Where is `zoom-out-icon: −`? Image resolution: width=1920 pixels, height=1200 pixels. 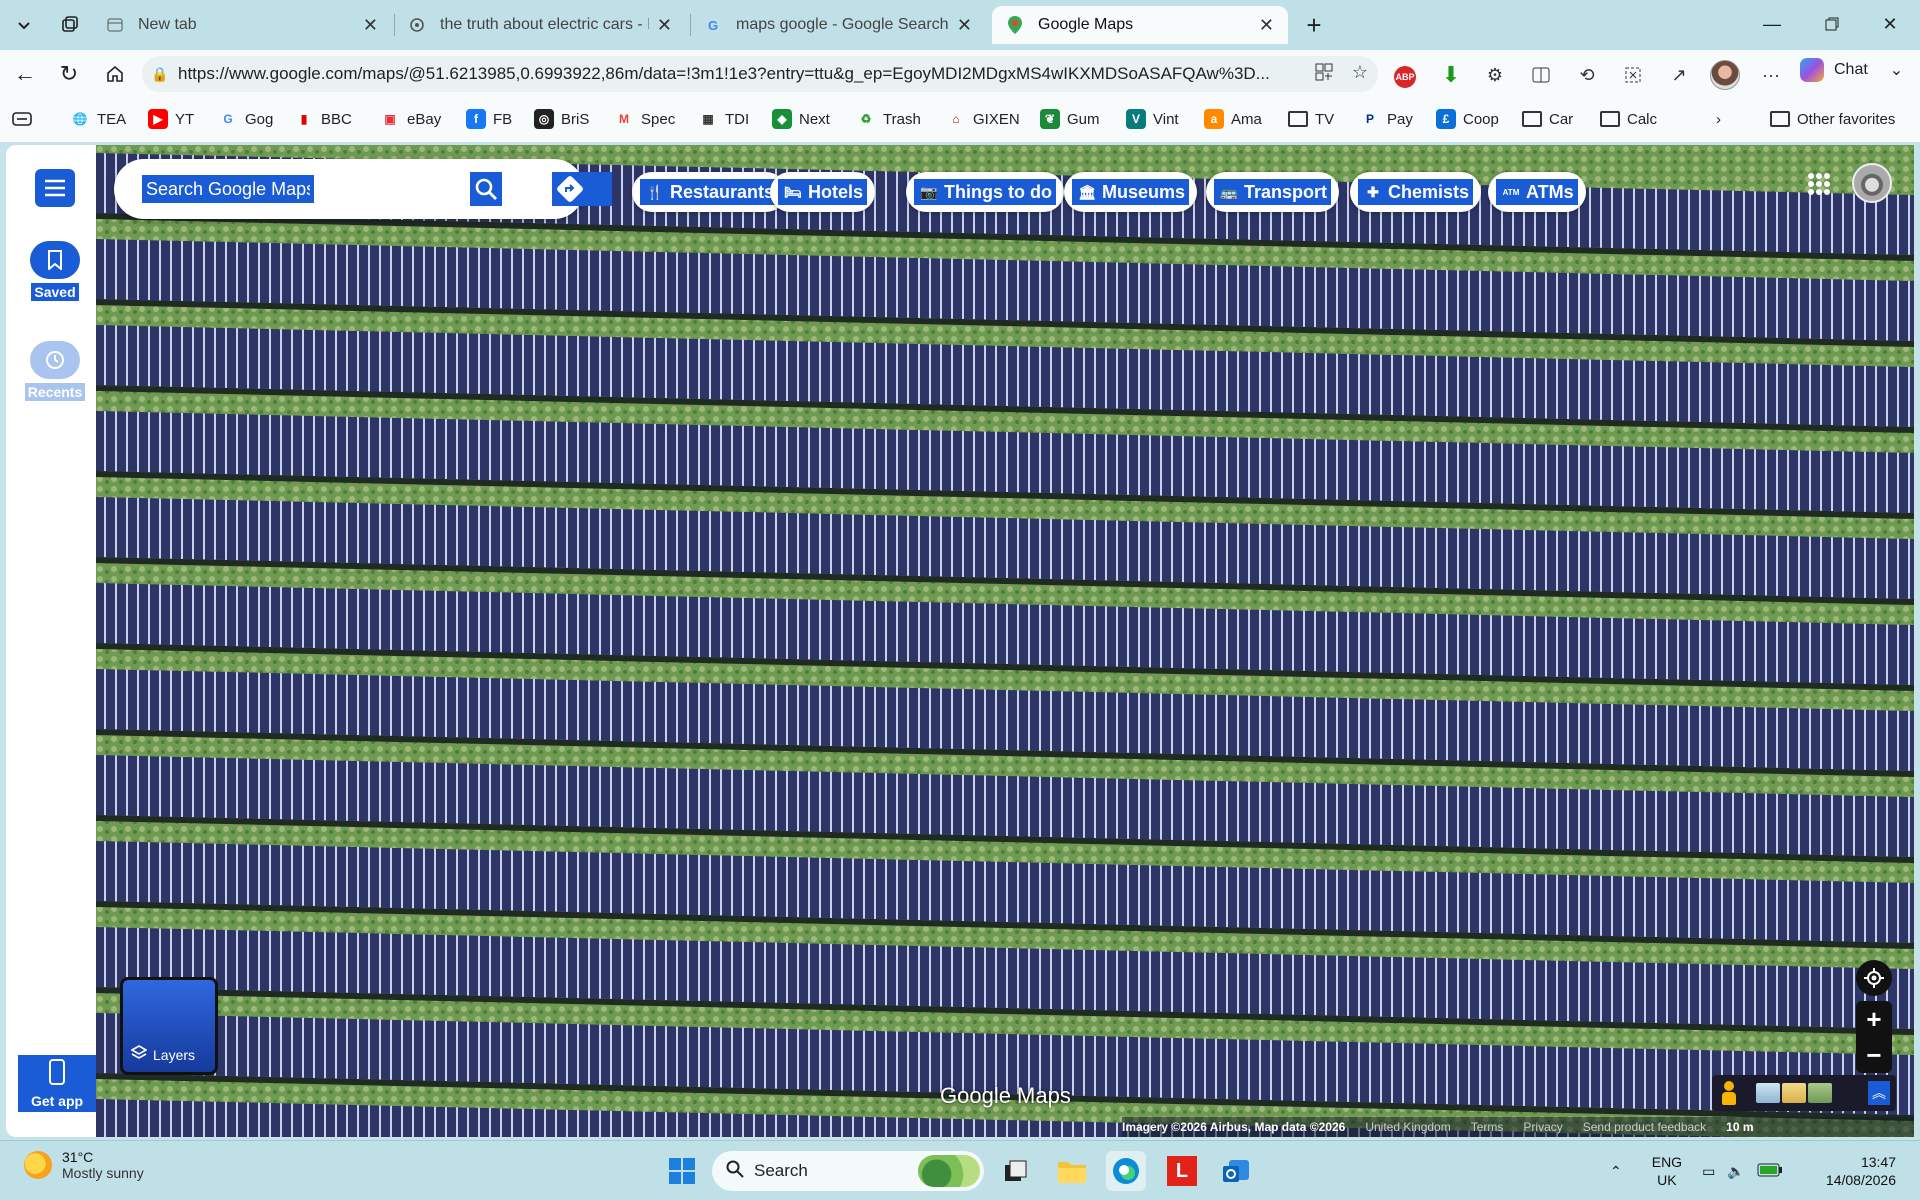
zoom-out-icon: − is located at coordinates (1874, 1055).